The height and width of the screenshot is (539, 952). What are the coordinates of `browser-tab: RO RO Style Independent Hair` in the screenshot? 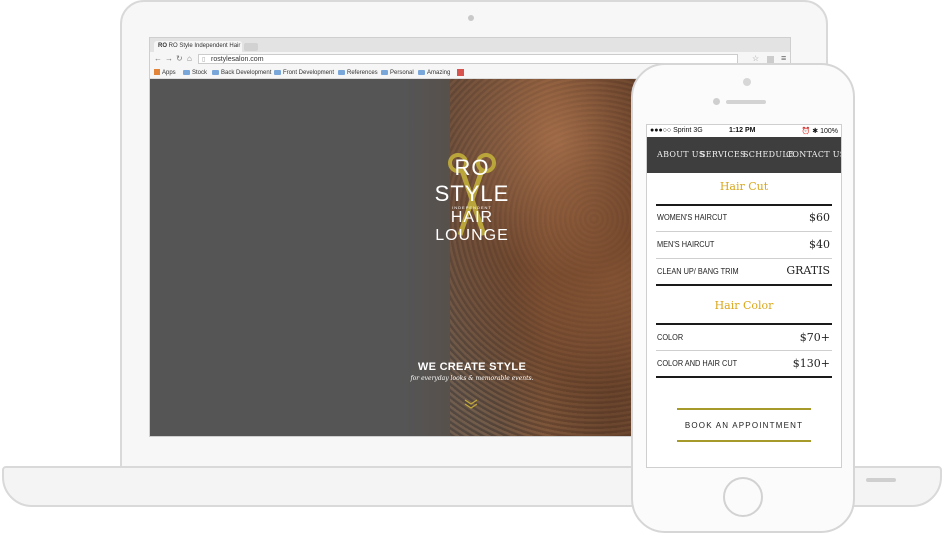 It's located at (198, 46).